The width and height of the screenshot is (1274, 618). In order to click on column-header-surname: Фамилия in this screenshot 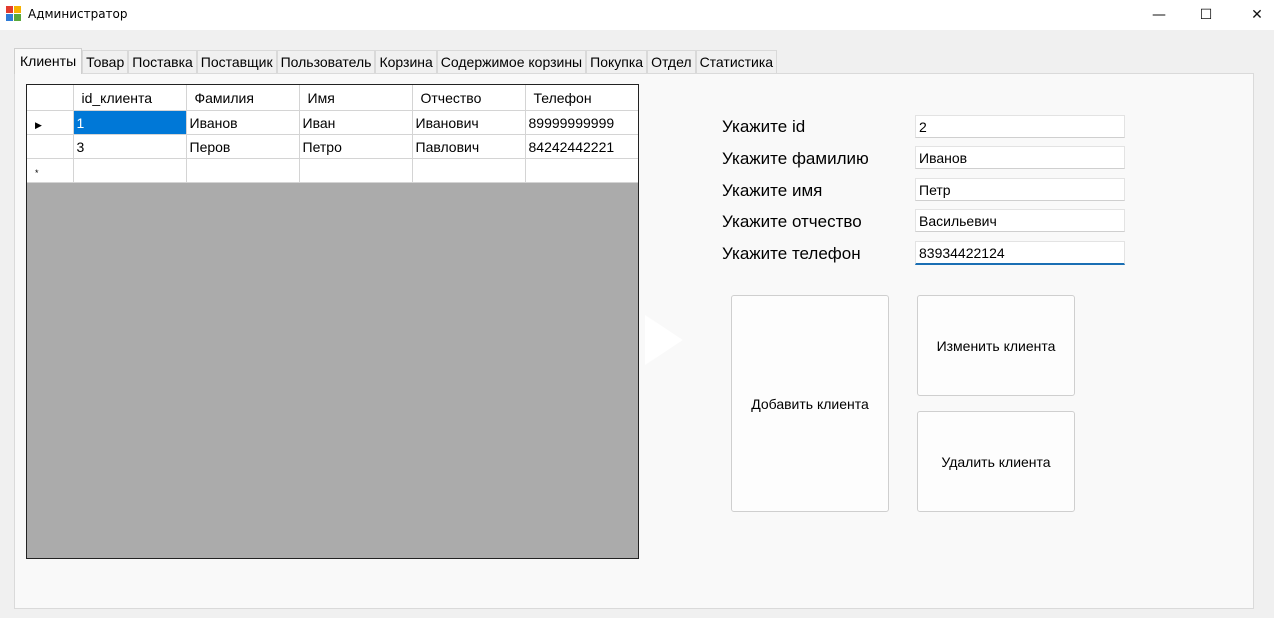, I will do `click(243, 98)`.